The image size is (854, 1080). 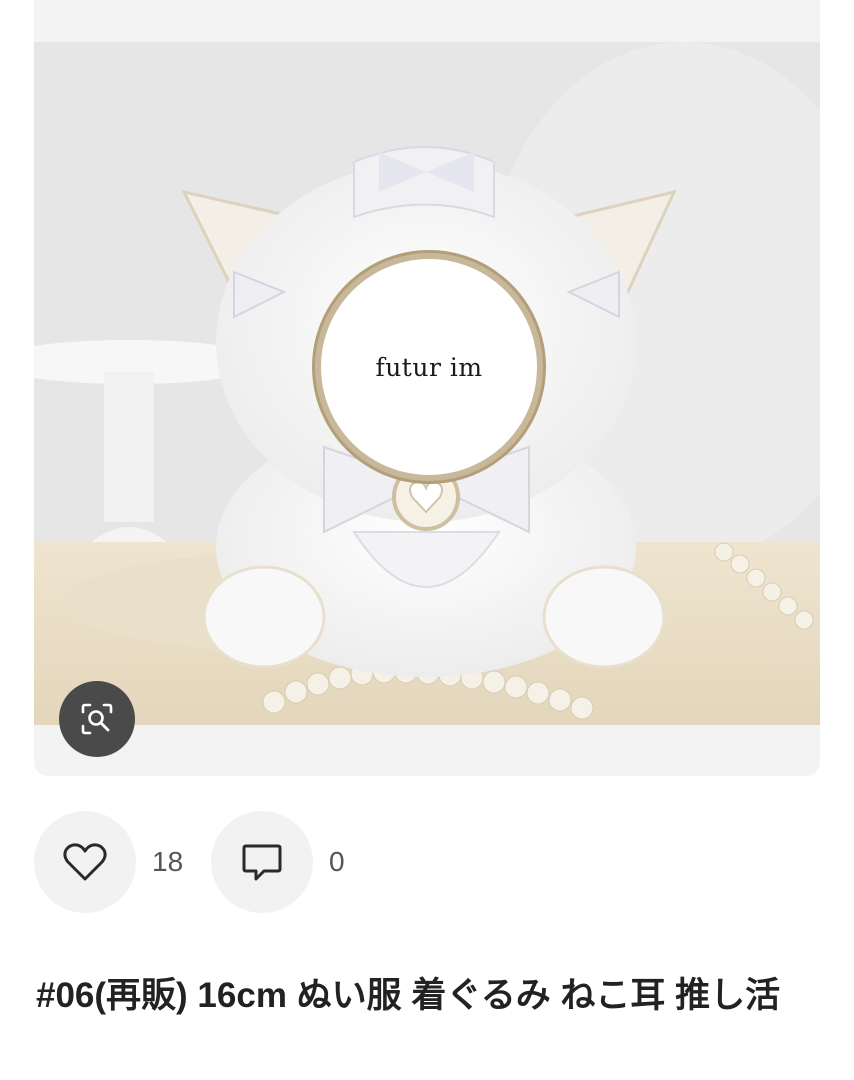 I want to click on heart-outline-icon, so click(x=85, y=862).